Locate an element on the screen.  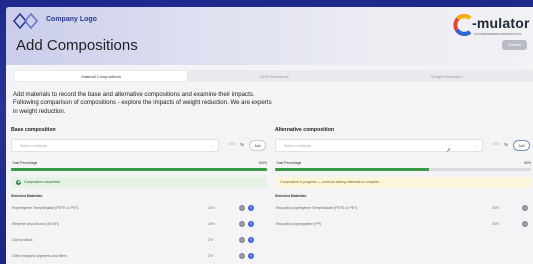
base-material-select: Select a material ⌄ is located at coordinates (115, 145).